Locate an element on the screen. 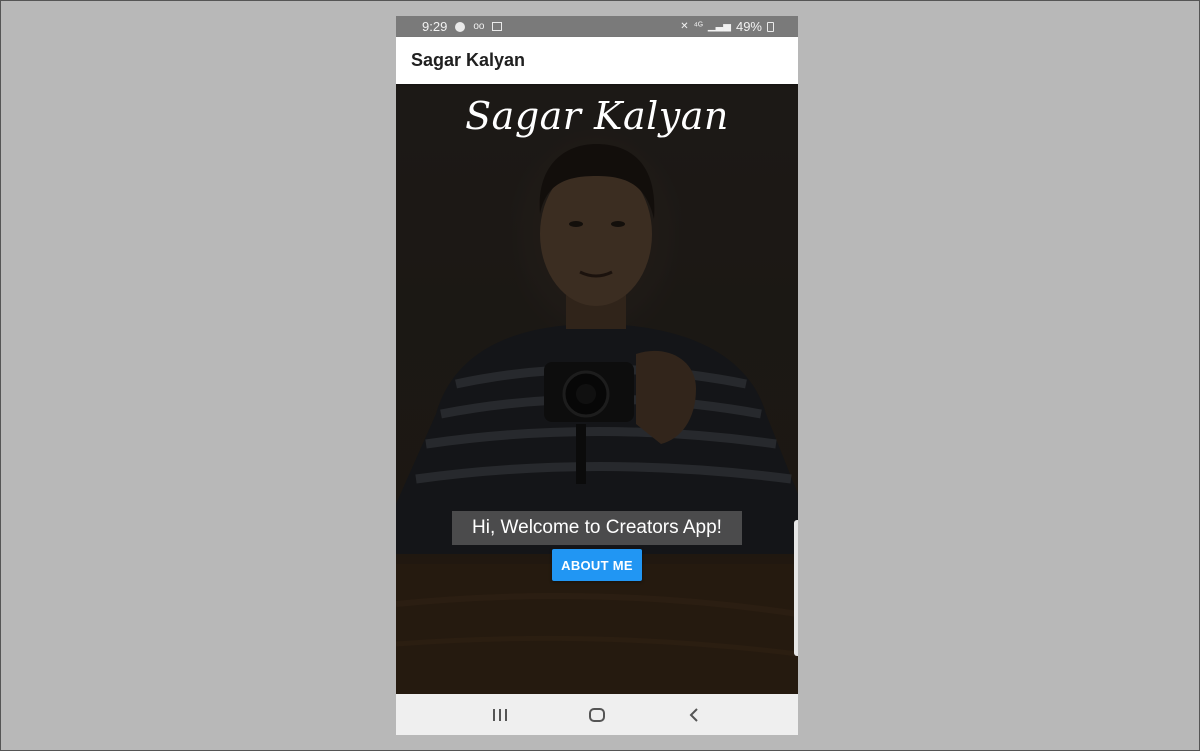 The height and width of the screenshot is (751, 1200). welcome-message: Hi, Welcome to Creators App! is located at coordinates (597, 528).